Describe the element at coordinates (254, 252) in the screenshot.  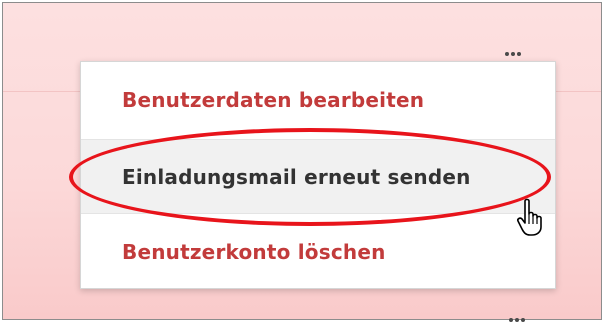
I see `menu-item-label: Benutzerkonto löschen` at that location.